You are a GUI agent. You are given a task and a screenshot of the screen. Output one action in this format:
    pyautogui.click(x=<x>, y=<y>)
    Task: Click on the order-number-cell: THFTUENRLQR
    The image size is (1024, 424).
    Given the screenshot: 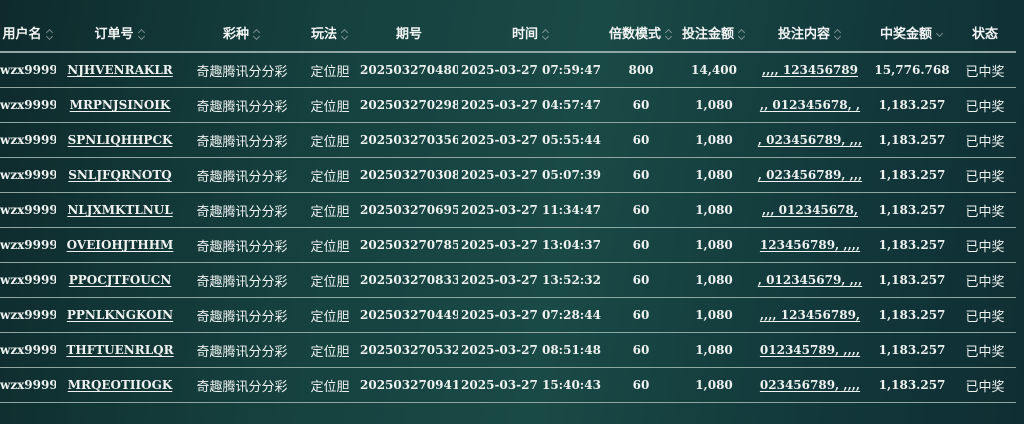 What is the action you would take?
    pyautogui.click(x=120, y=350)
    